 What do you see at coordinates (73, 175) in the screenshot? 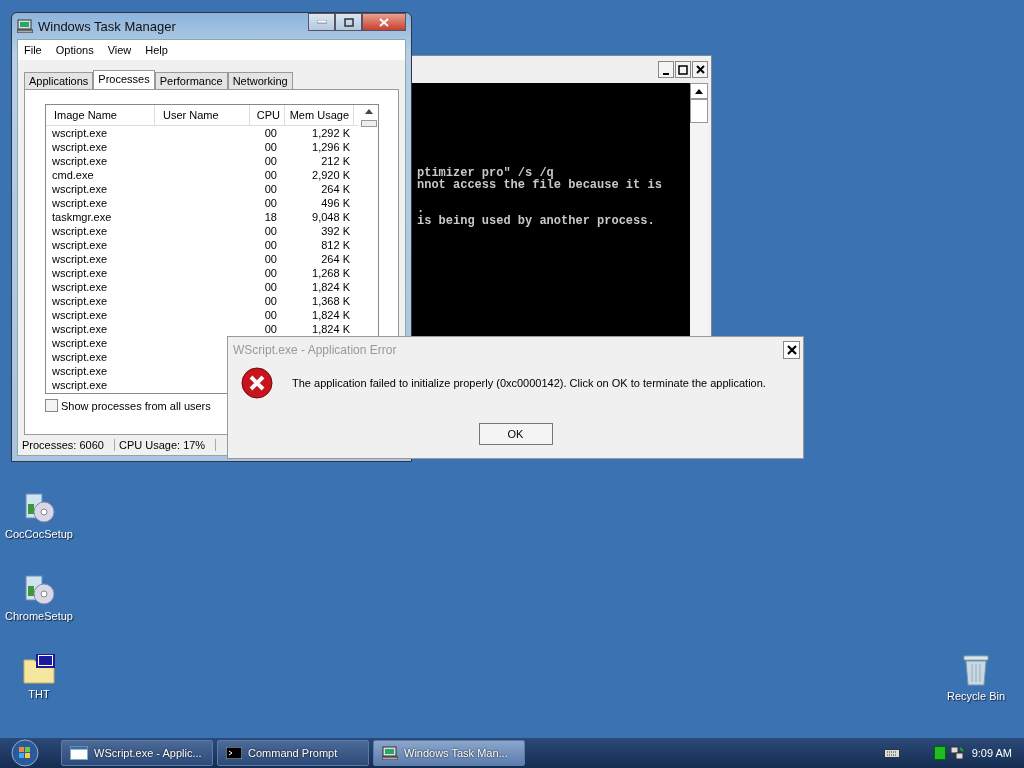
I see `table-cell-text: cmd.exe` at bounding box center [73, 175].